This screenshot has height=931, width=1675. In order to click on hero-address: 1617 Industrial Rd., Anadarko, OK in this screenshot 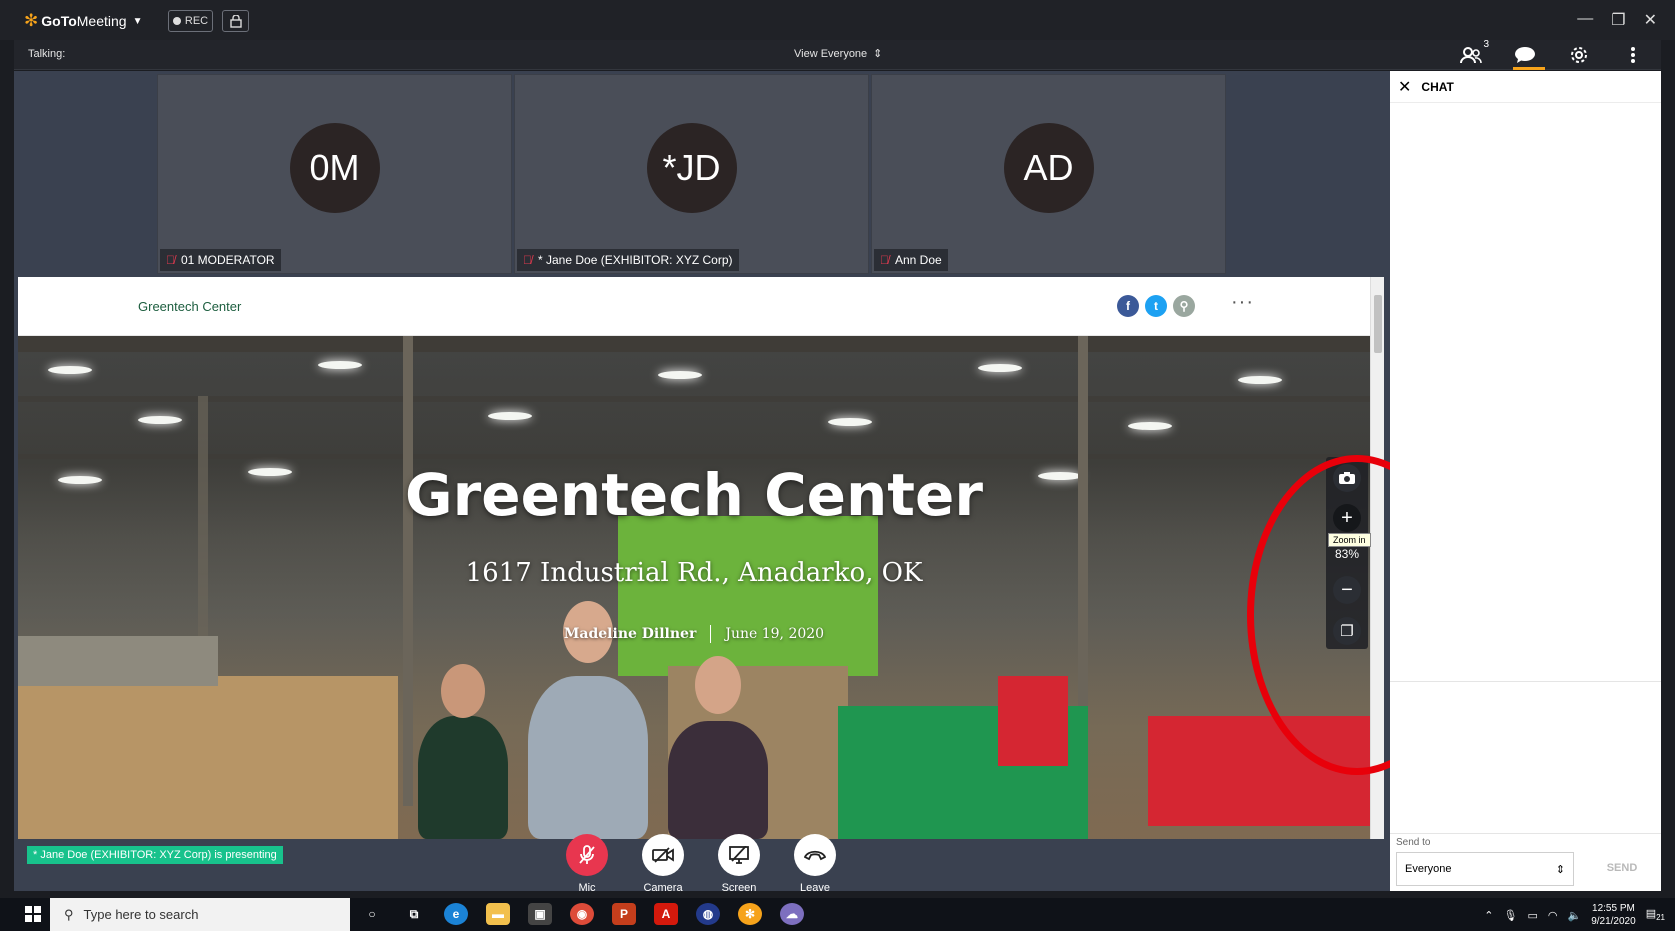, I will do `click(694, 573)`.